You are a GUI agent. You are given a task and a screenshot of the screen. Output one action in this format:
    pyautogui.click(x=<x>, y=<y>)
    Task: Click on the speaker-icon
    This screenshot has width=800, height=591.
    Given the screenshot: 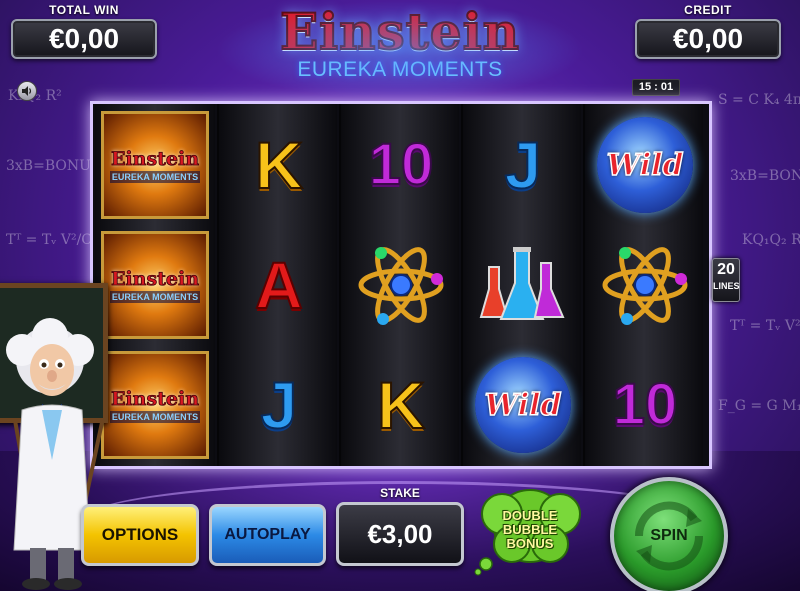 What is the action you would take?
    pyautogui.click(x=27, y=91)
    